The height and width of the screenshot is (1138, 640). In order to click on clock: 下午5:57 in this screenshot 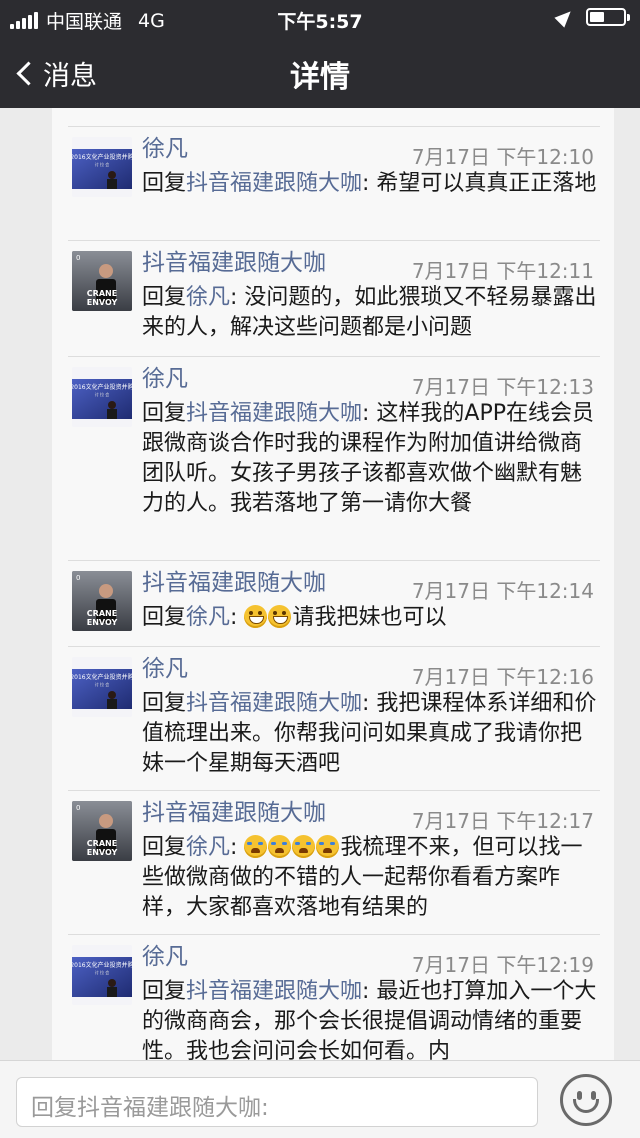, I will do `click(320, 22)`.